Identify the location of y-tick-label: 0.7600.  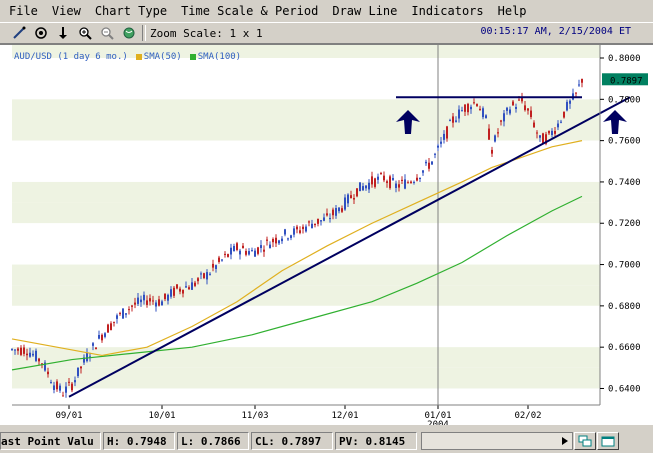
(624, 142).